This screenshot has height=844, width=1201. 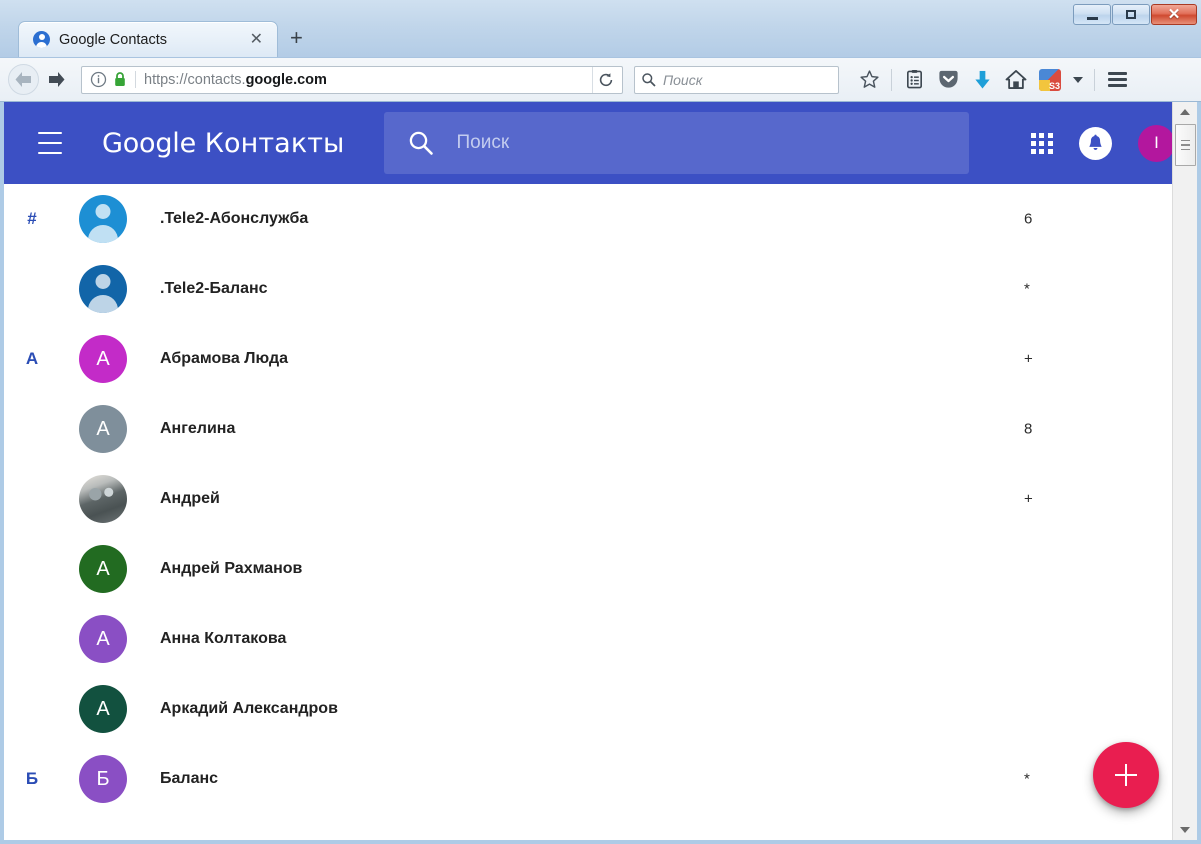 What do you see at coordinates (1184, 471) in the screenshot?
I see `page-scrollbar` at bounding box center [1184, 471].